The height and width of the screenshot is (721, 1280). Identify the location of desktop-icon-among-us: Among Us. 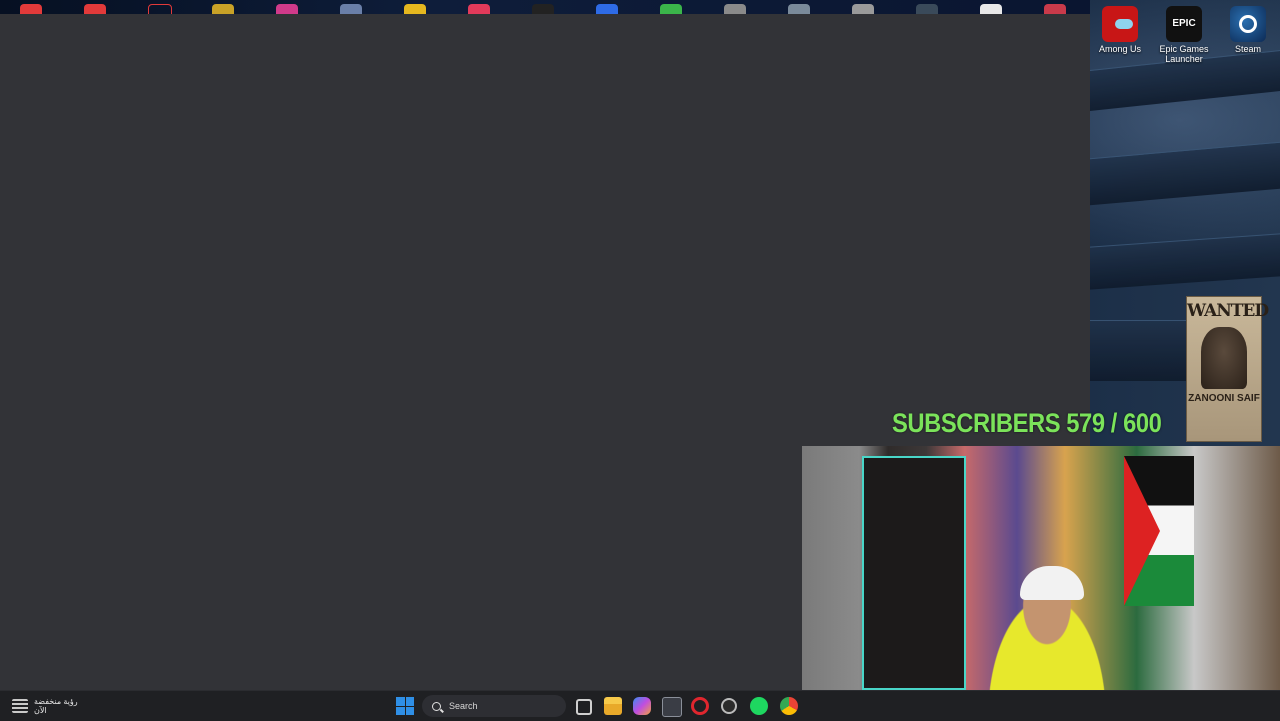
(1120, 28).